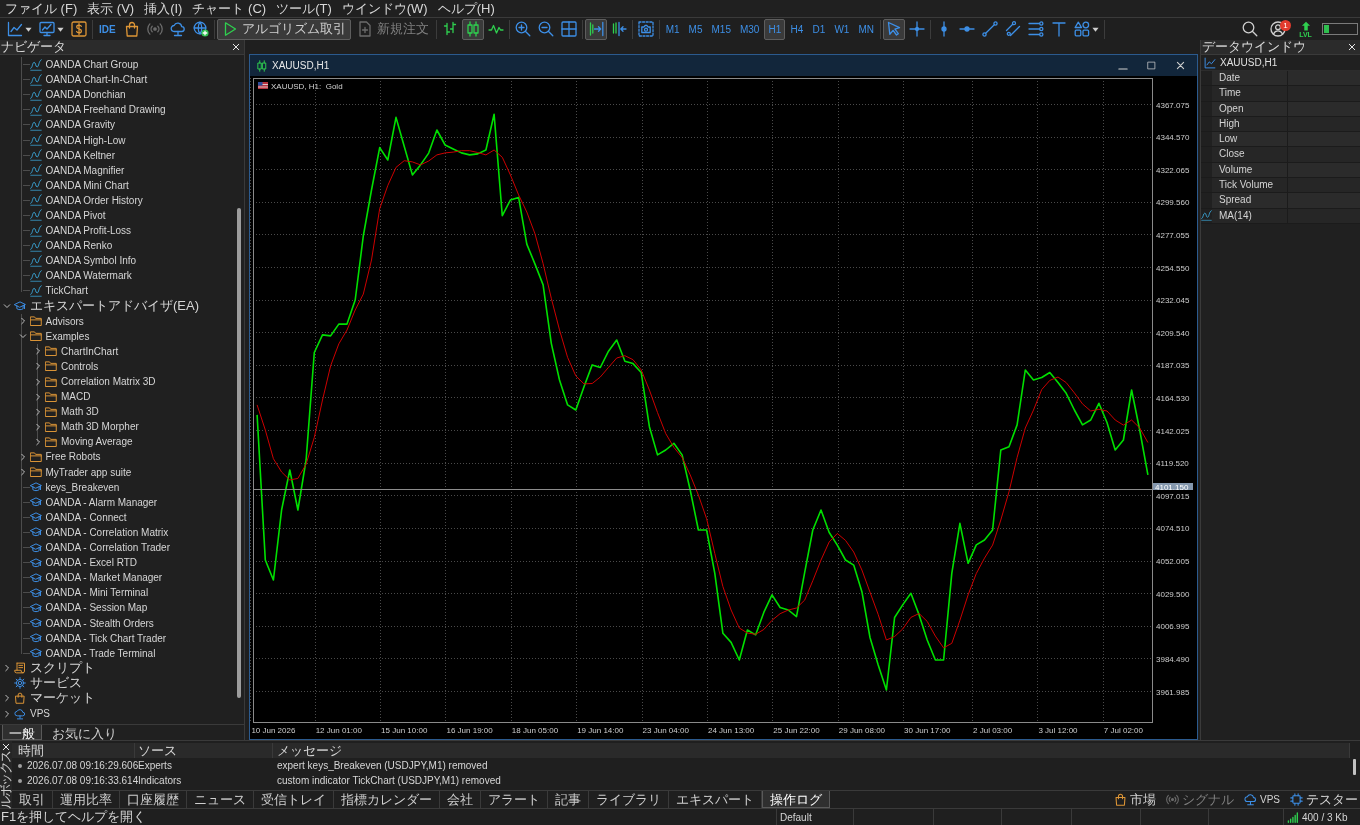 The width and height of the screenshot is (1360, 825). What do you see at coordinates (1250, 29) in the screenshot?
I see `search-icon` at bounding box center [1250, 29].